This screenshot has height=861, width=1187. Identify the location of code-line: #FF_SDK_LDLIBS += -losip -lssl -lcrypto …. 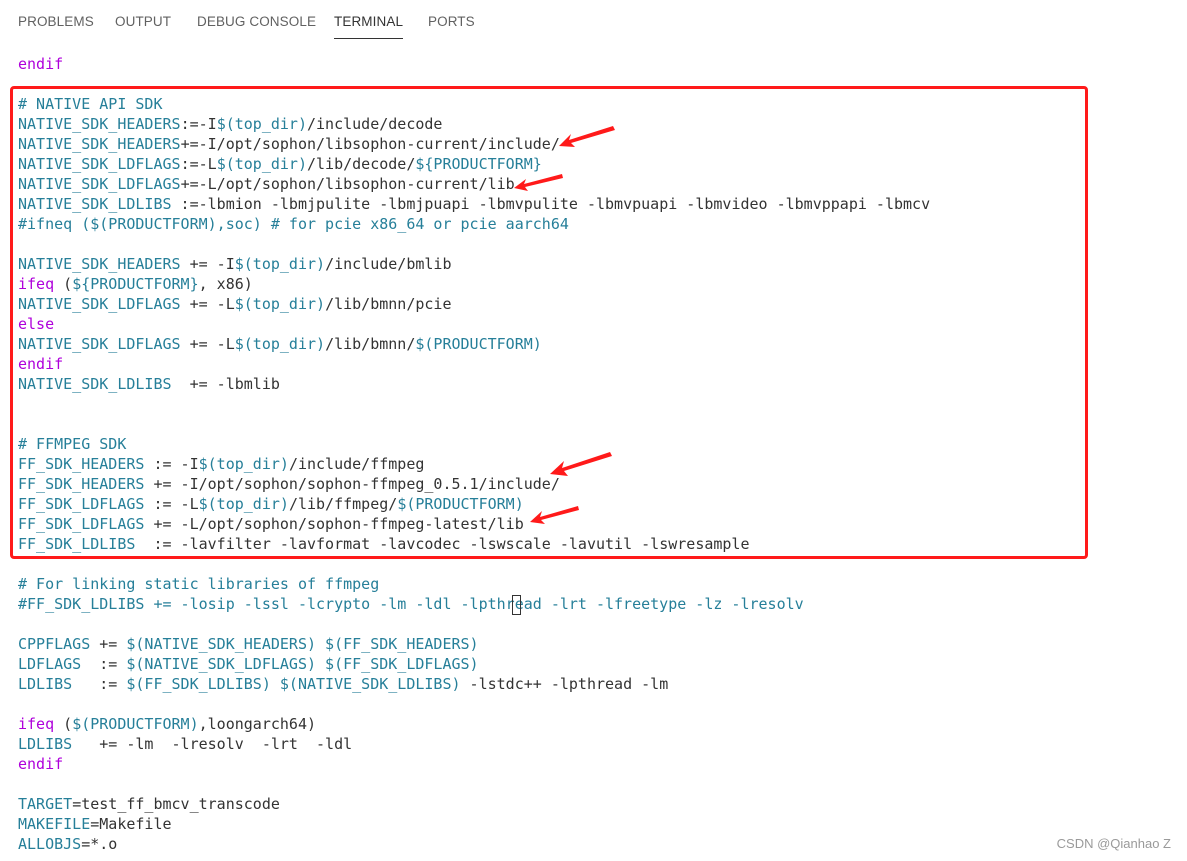
(474, 604).